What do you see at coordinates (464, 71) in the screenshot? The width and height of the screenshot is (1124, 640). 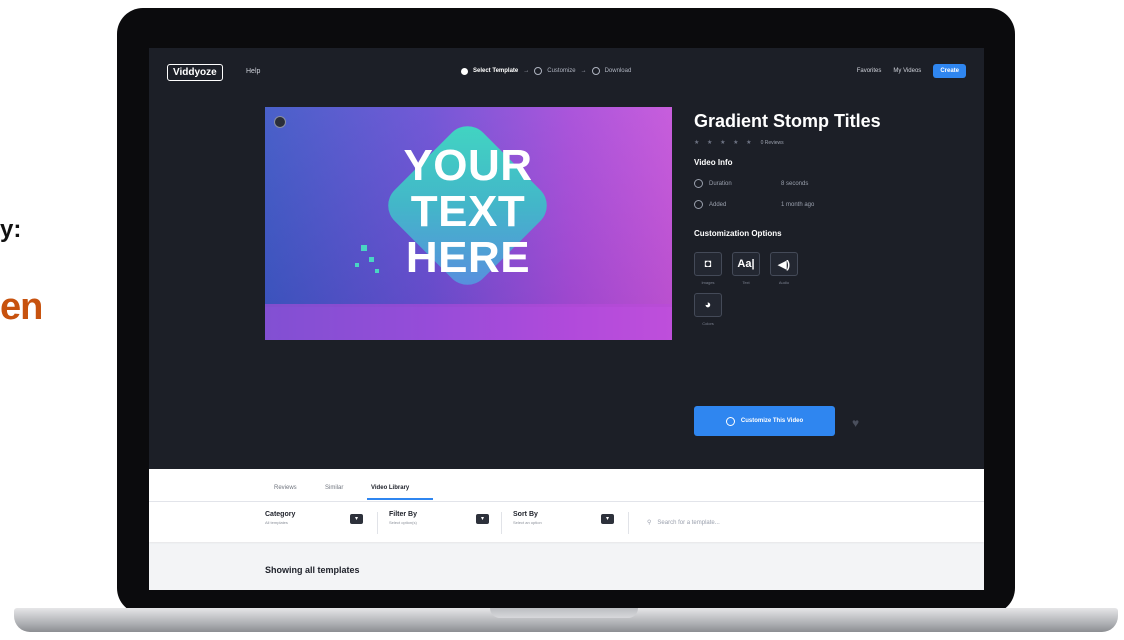 I see `step-active-icon` at bounding box center [464, 71].